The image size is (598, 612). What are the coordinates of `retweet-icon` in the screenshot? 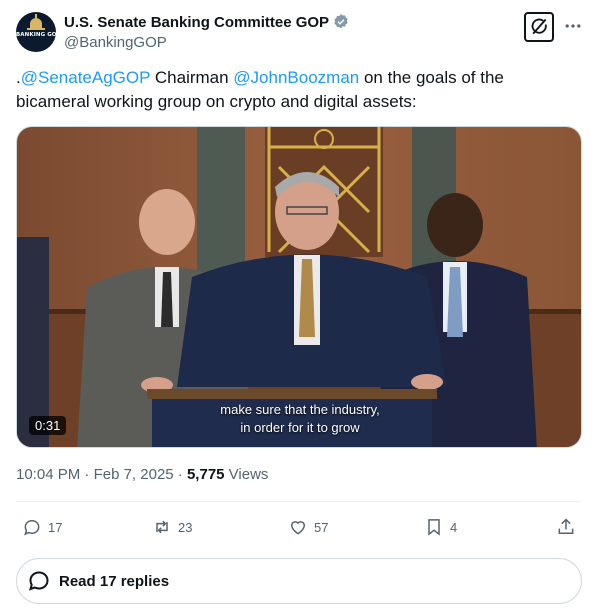 It's located at (162, 527).